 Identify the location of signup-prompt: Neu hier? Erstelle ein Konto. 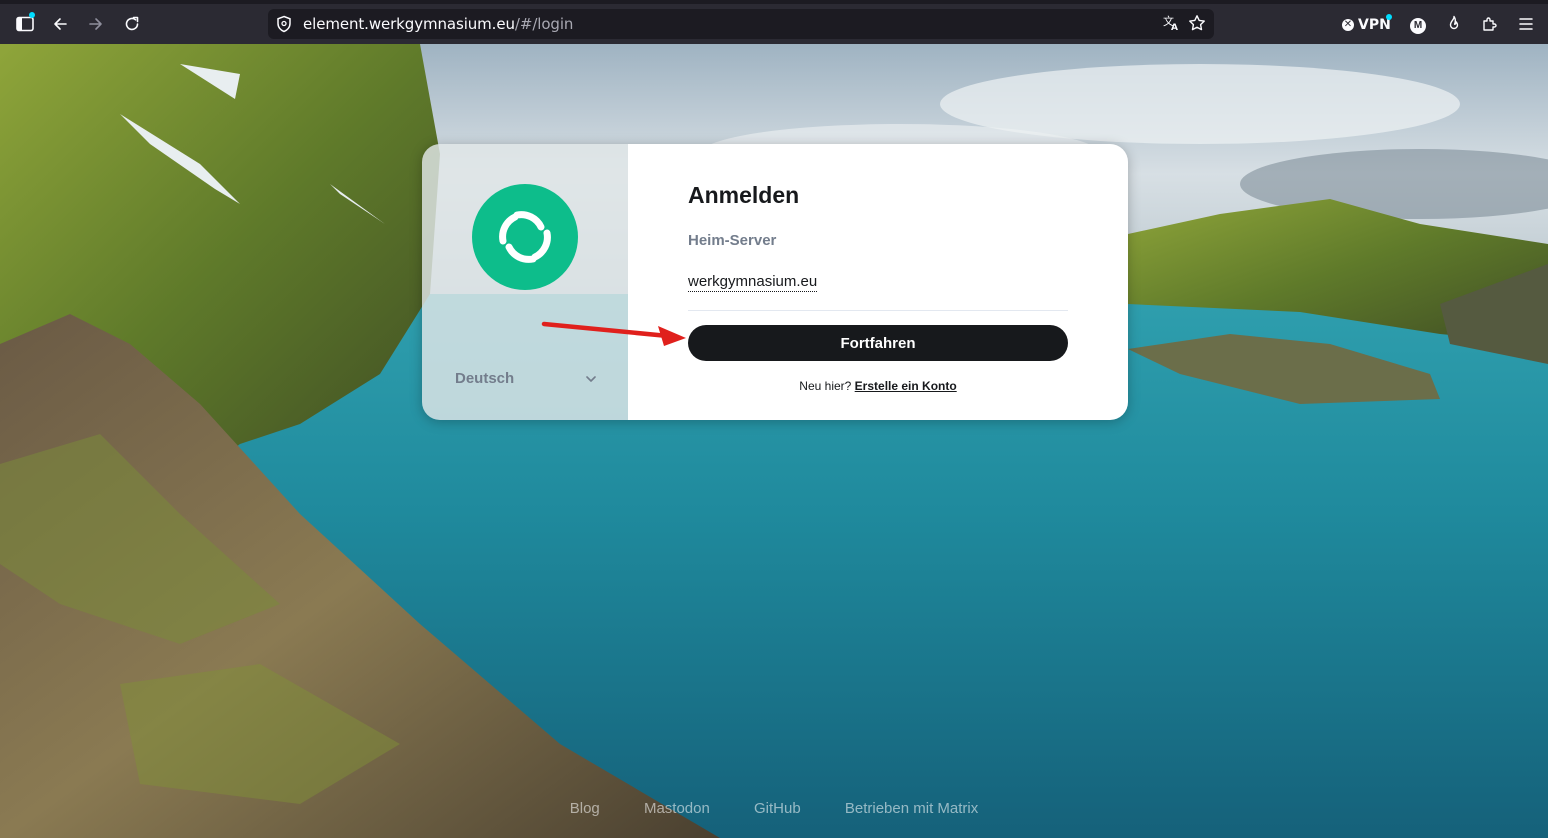
(878, 386).